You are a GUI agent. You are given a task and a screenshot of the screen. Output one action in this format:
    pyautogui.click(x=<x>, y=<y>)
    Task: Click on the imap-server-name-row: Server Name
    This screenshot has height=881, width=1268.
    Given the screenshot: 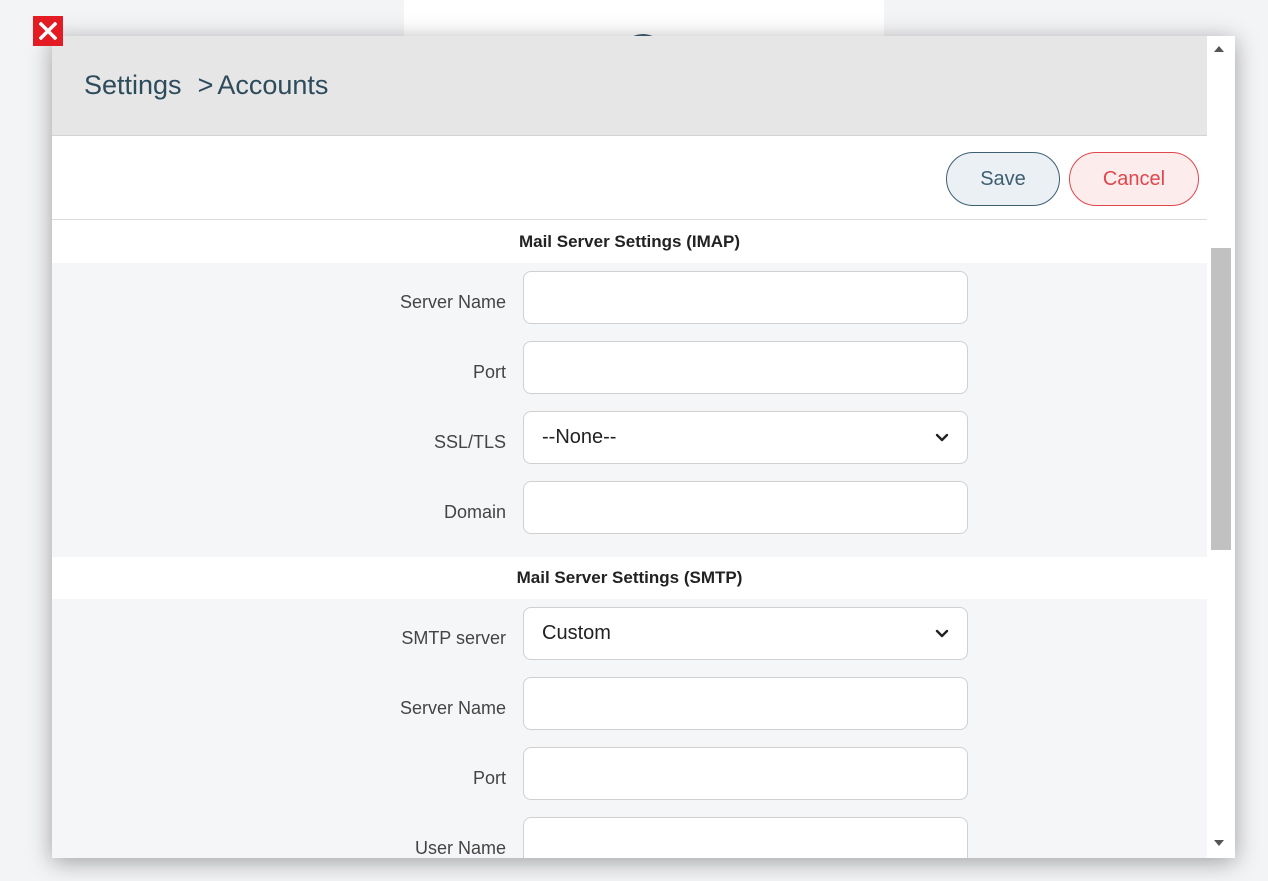 What is the action you would take?
    pyautogui.click(x=629, y=306)
    